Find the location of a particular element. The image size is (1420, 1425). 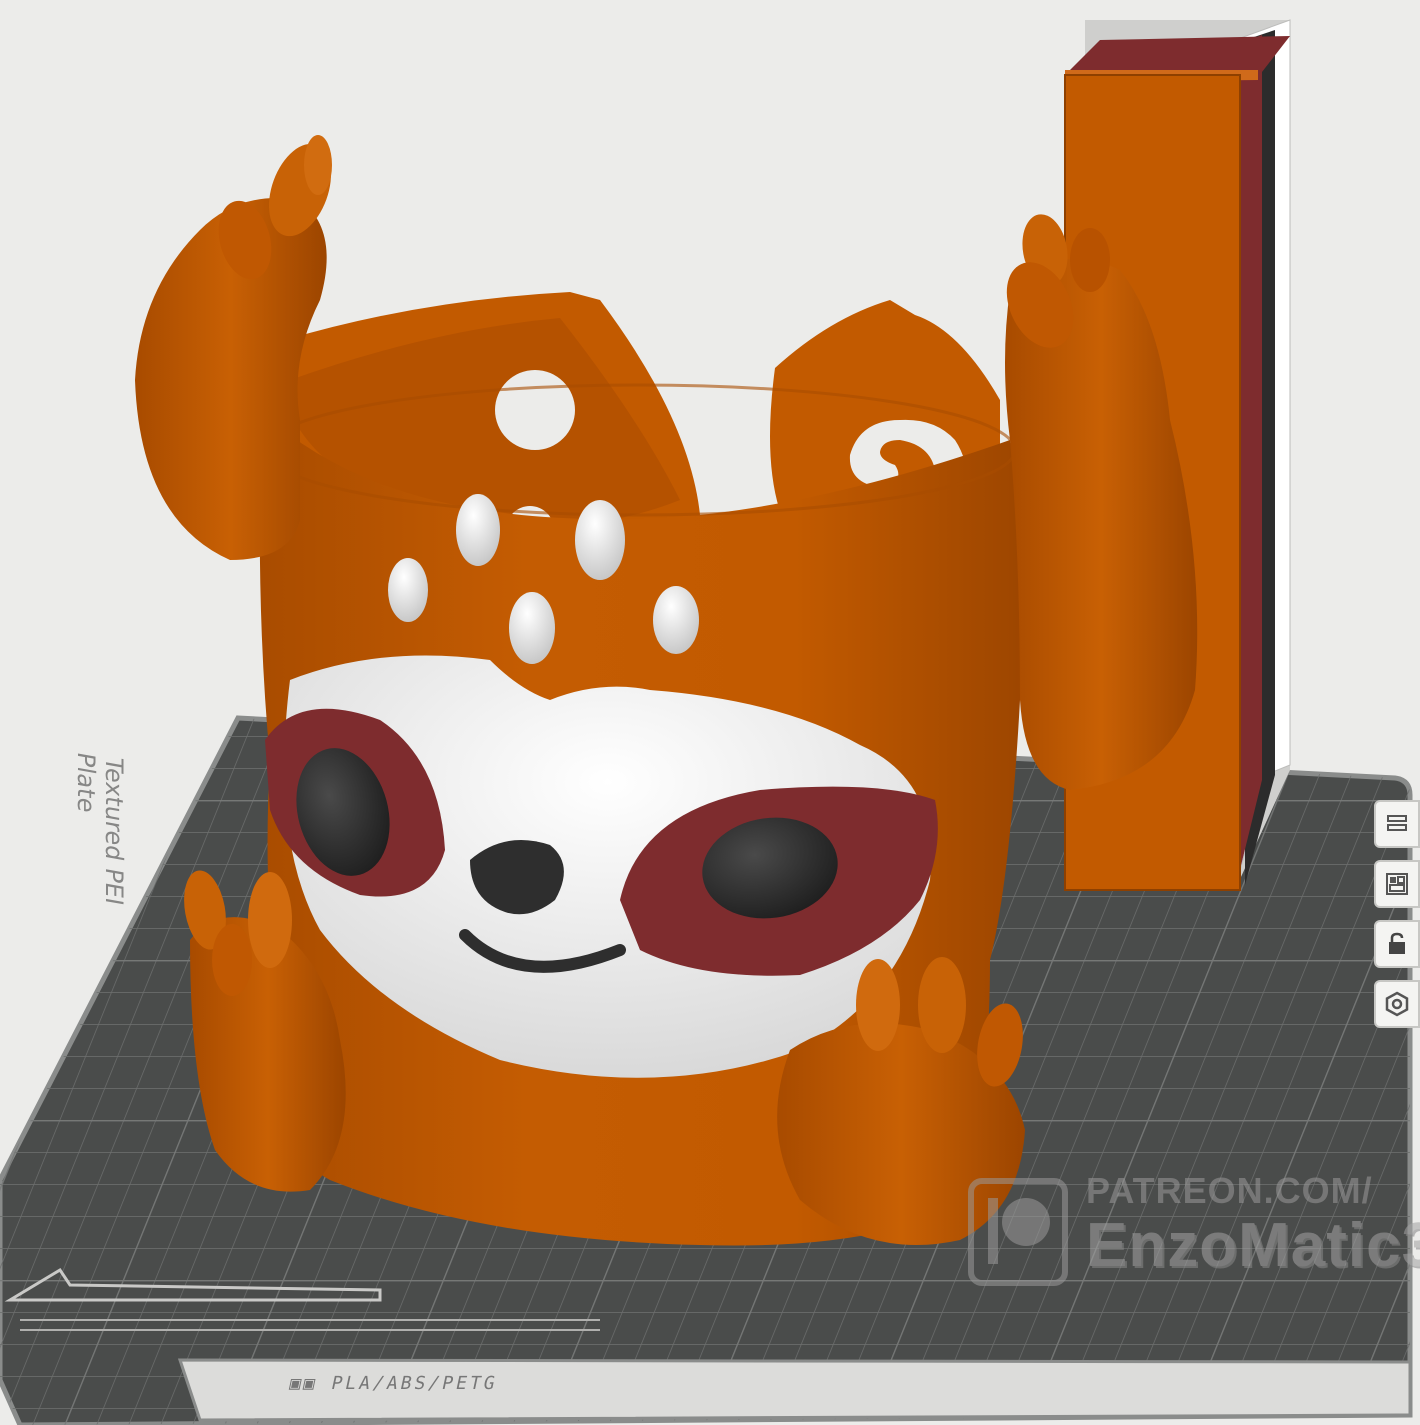

settings-button is located at coordinates (1397, 1004).